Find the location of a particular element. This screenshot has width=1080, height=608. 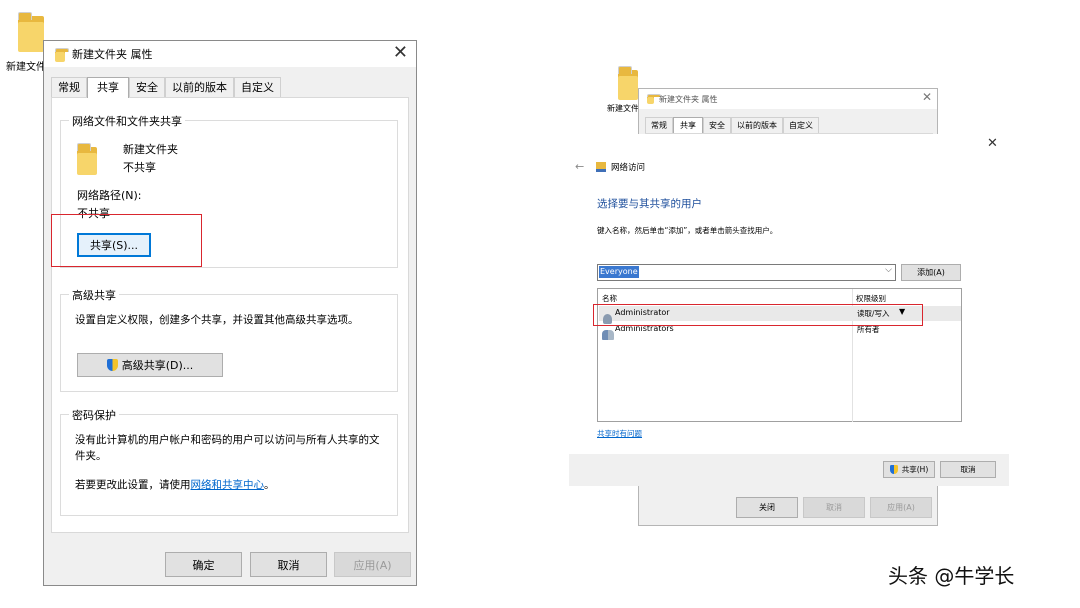

change-suffix: 。 is located at coordinates (269, 485).